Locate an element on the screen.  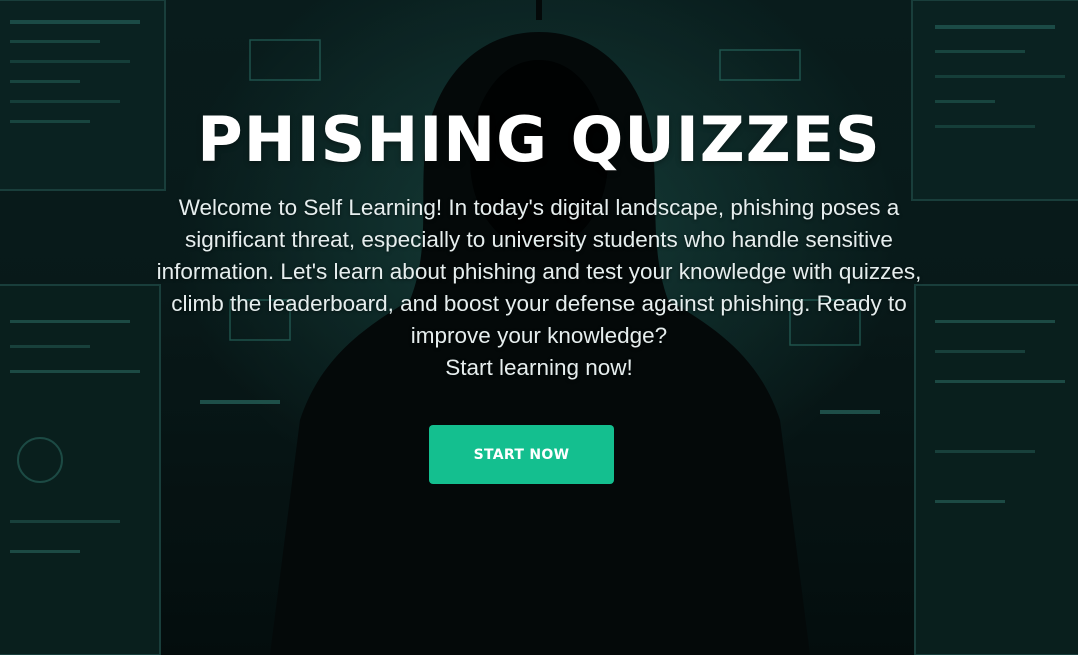
page-title: PHISHING QUIZZES is located at coordinates (539, 139).